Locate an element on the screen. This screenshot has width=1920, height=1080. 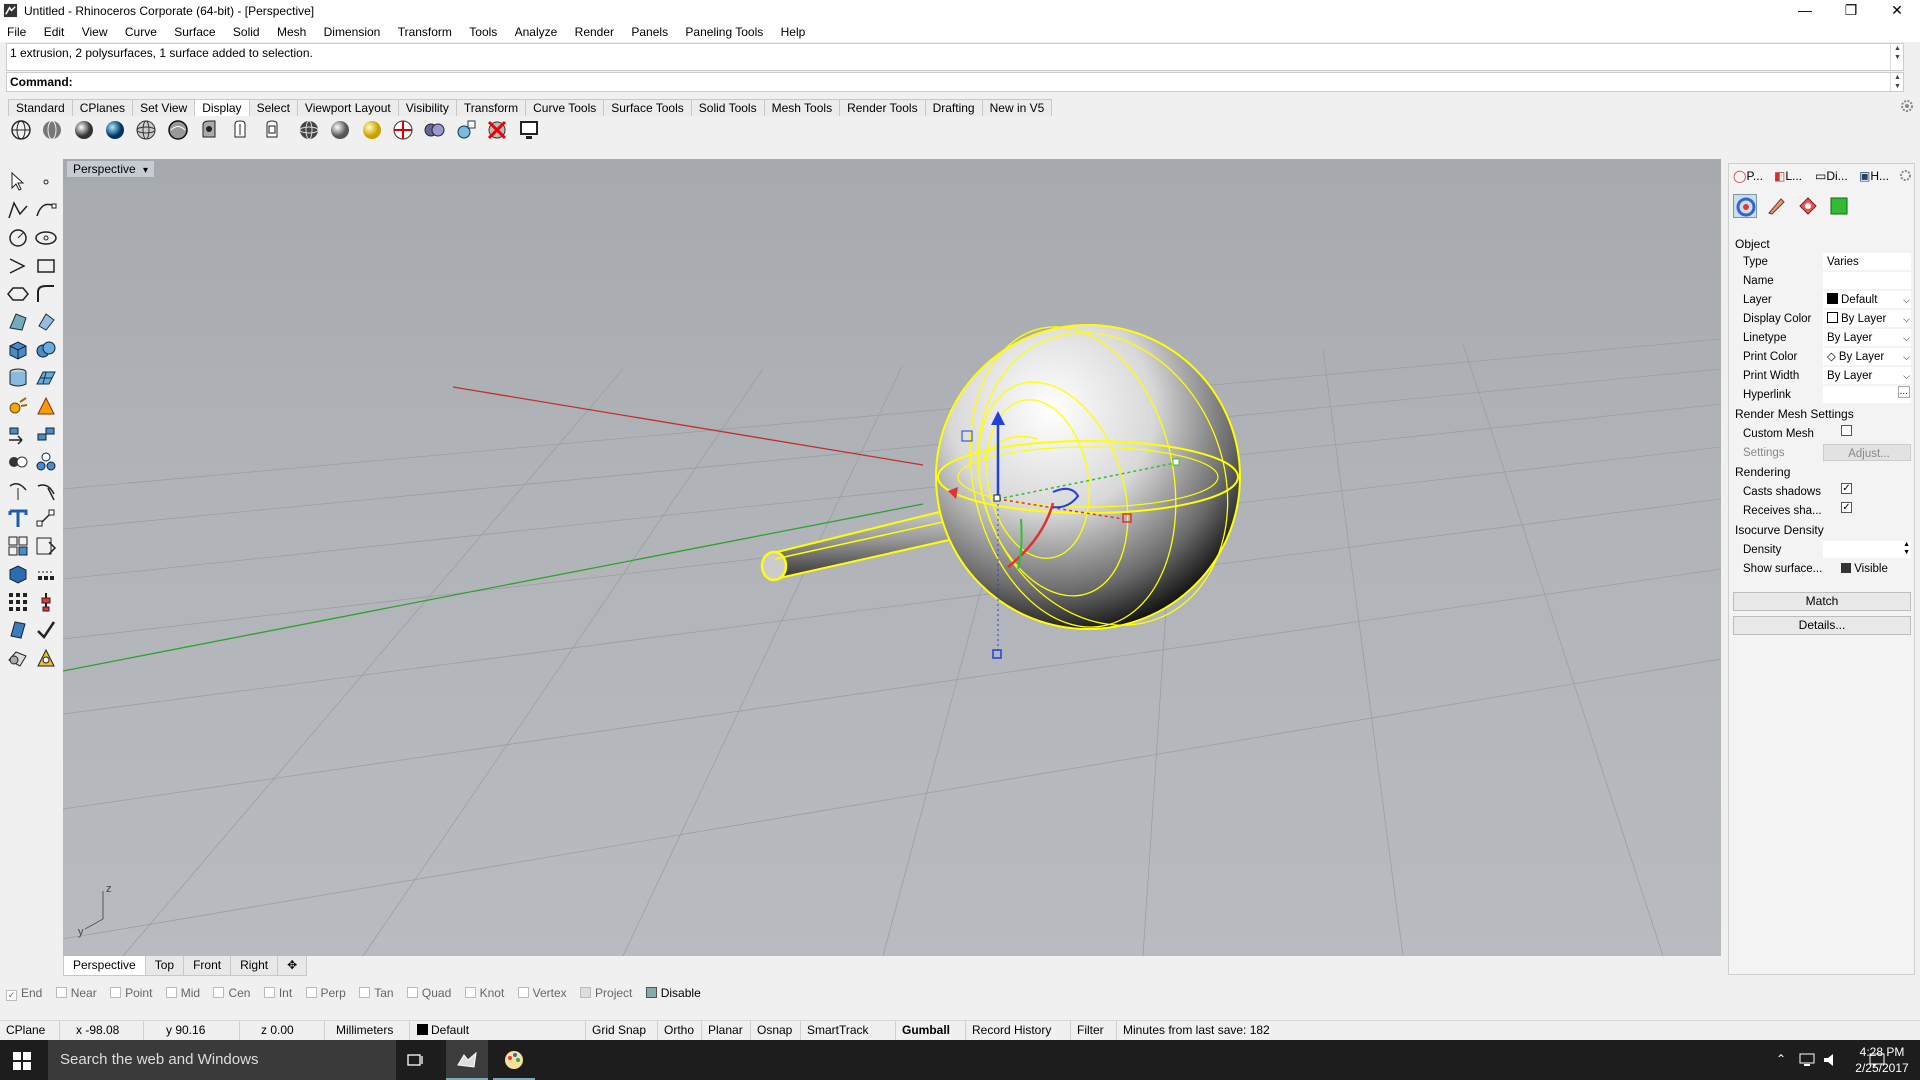
viewport-title: Perspective ▾ is located at coordinates (111, 169).